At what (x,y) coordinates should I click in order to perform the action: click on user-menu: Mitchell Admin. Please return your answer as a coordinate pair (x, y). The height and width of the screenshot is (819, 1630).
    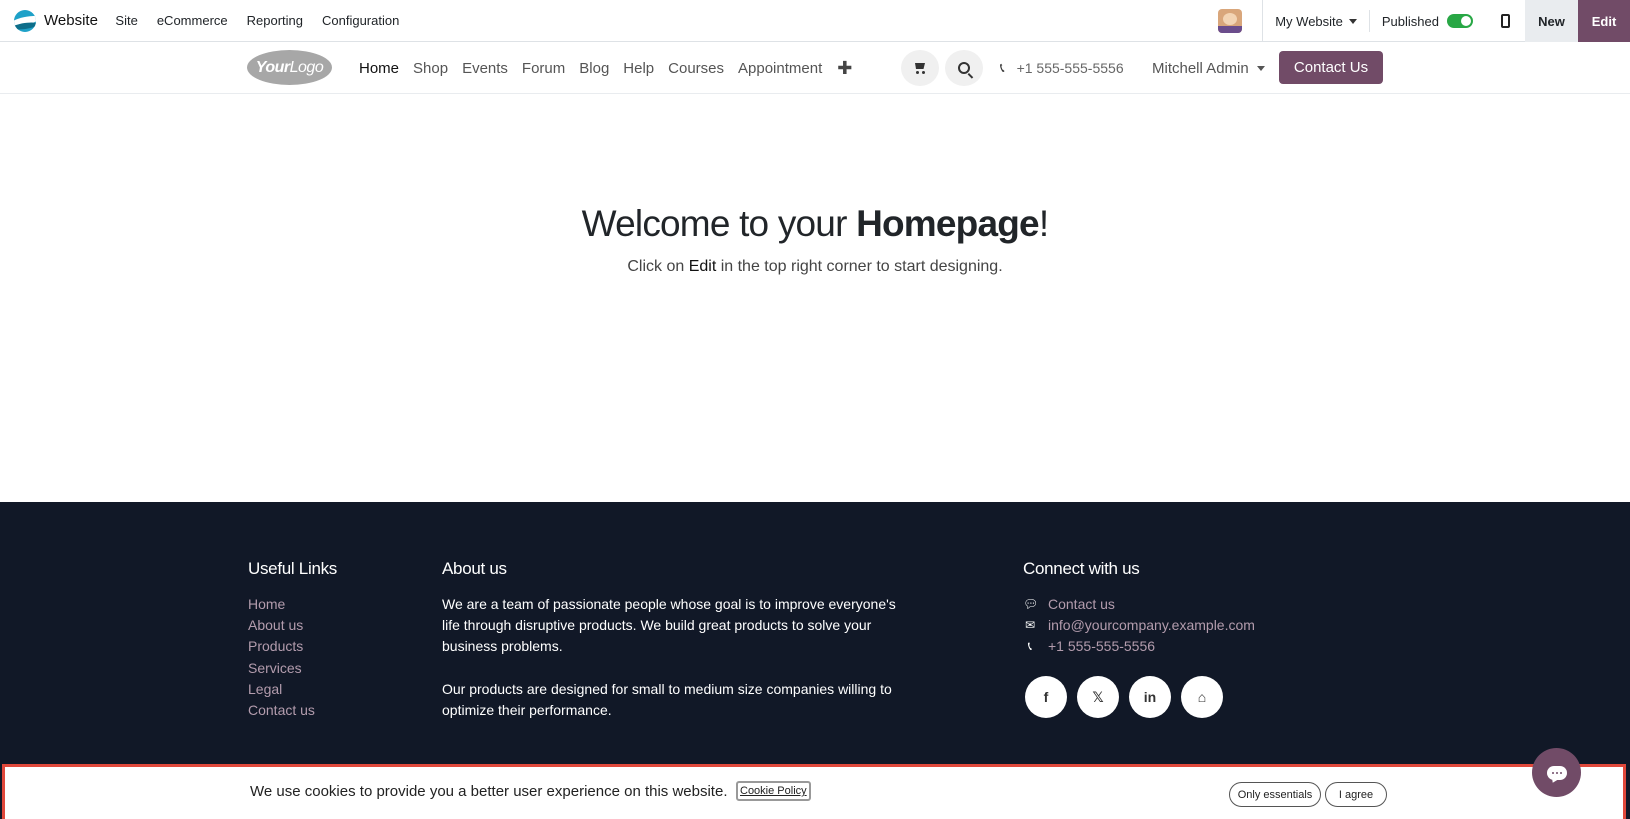
    Looking at the image, I should click on (1208, 68).